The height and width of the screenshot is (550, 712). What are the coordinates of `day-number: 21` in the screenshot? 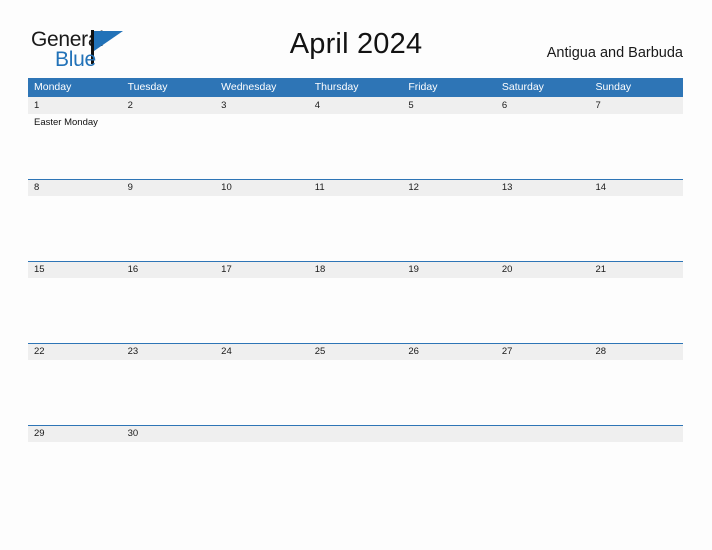 It's located at (636, 270).